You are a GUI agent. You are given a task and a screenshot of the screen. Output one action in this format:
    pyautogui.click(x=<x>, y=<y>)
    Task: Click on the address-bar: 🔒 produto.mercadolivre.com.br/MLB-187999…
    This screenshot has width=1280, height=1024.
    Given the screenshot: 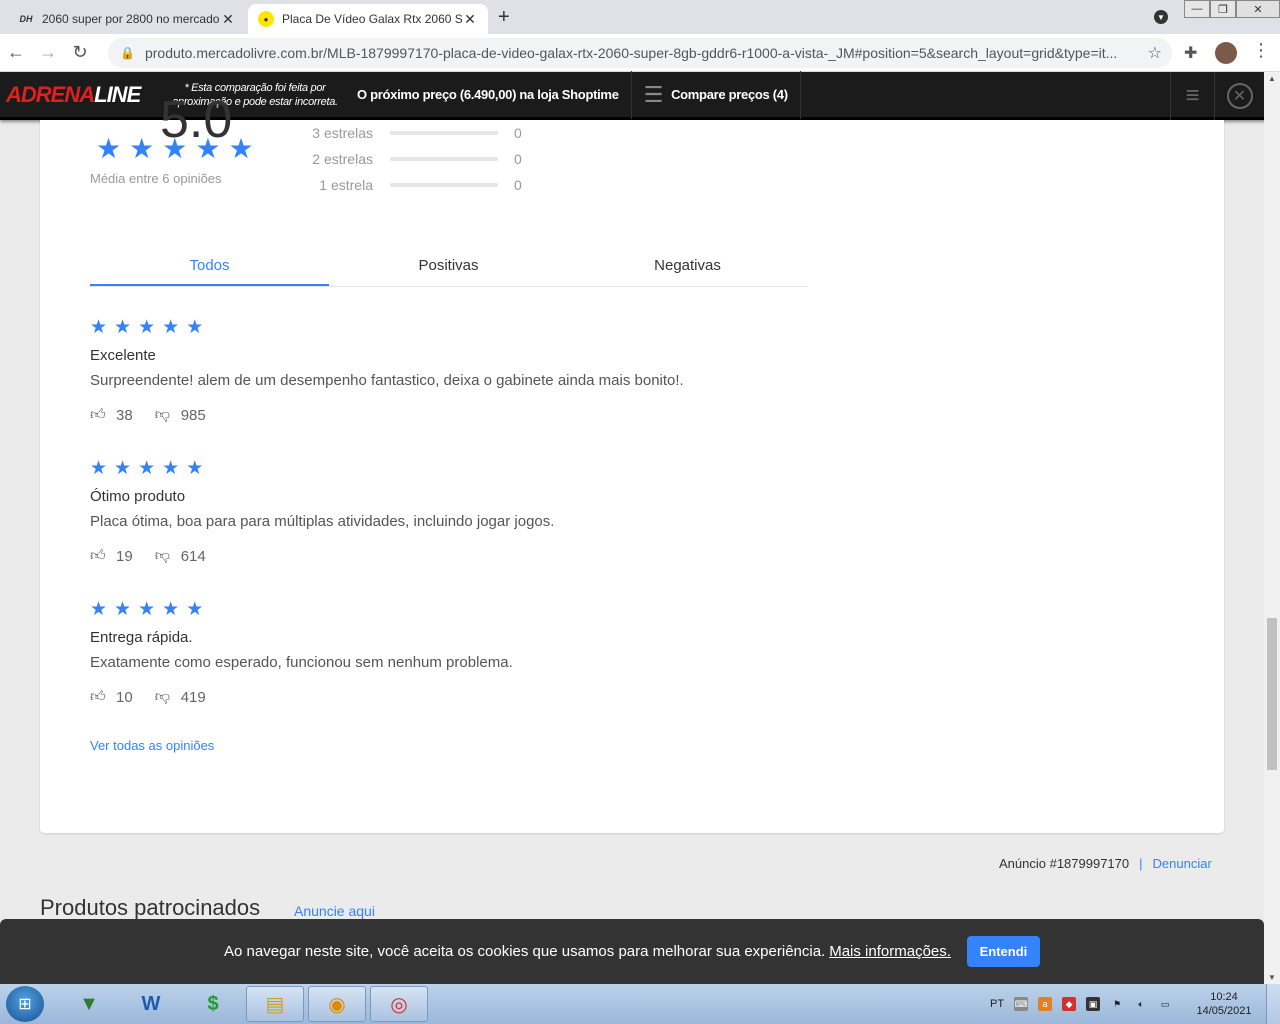 What is the action you would take?
    pyautogui.click(x=640, y=53)
    